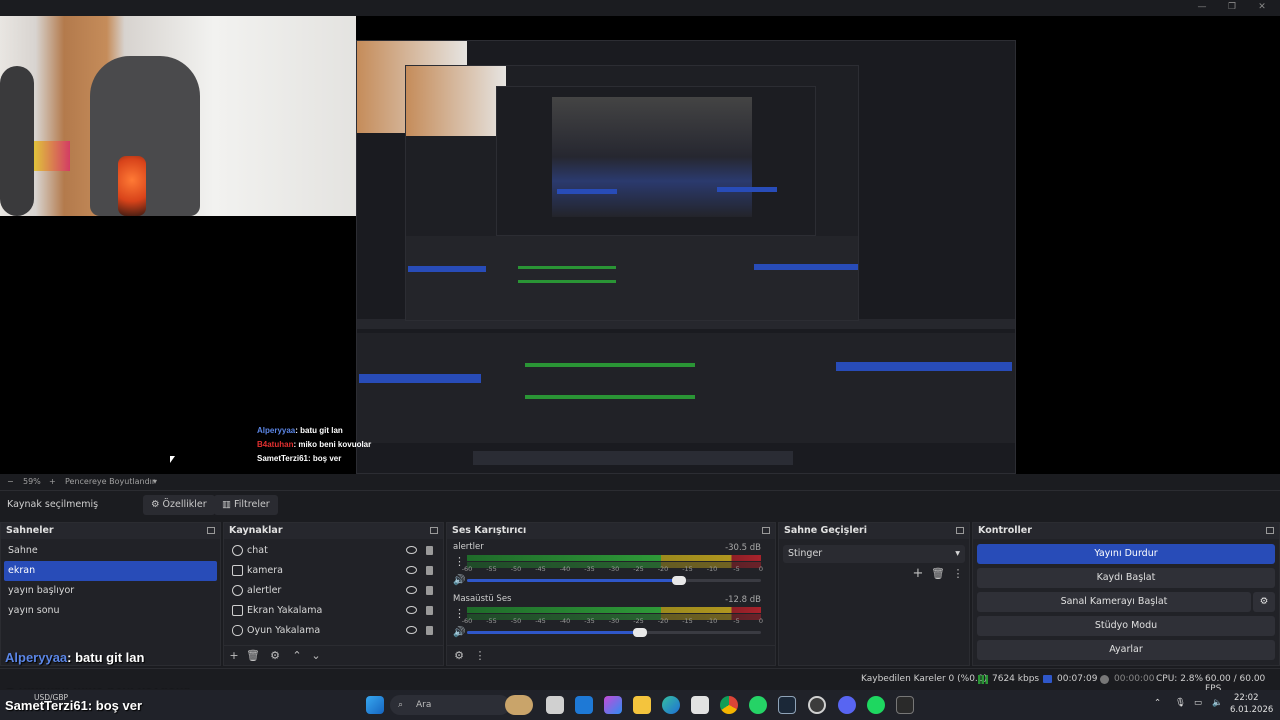 The image size is (1280, 720). I want to click on studio-mode-button: Stüdyo Modu, so click(1126, 626).